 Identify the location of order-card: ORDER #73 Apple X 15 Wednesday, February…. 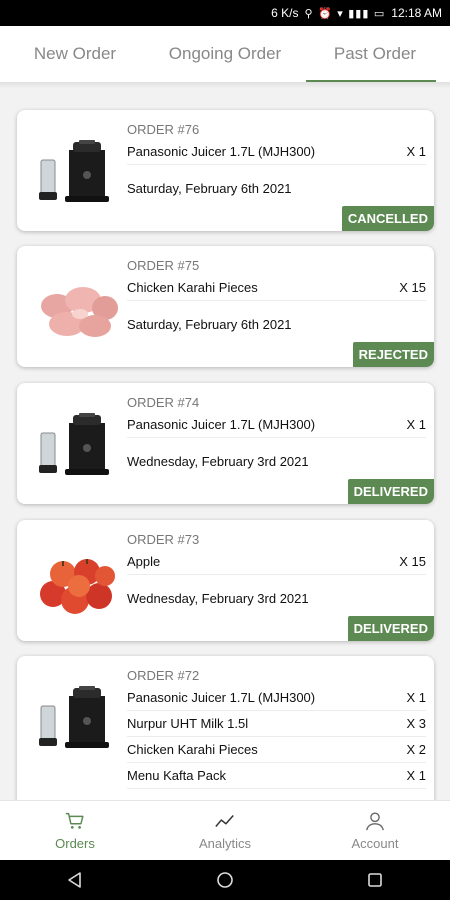
(225, 580).